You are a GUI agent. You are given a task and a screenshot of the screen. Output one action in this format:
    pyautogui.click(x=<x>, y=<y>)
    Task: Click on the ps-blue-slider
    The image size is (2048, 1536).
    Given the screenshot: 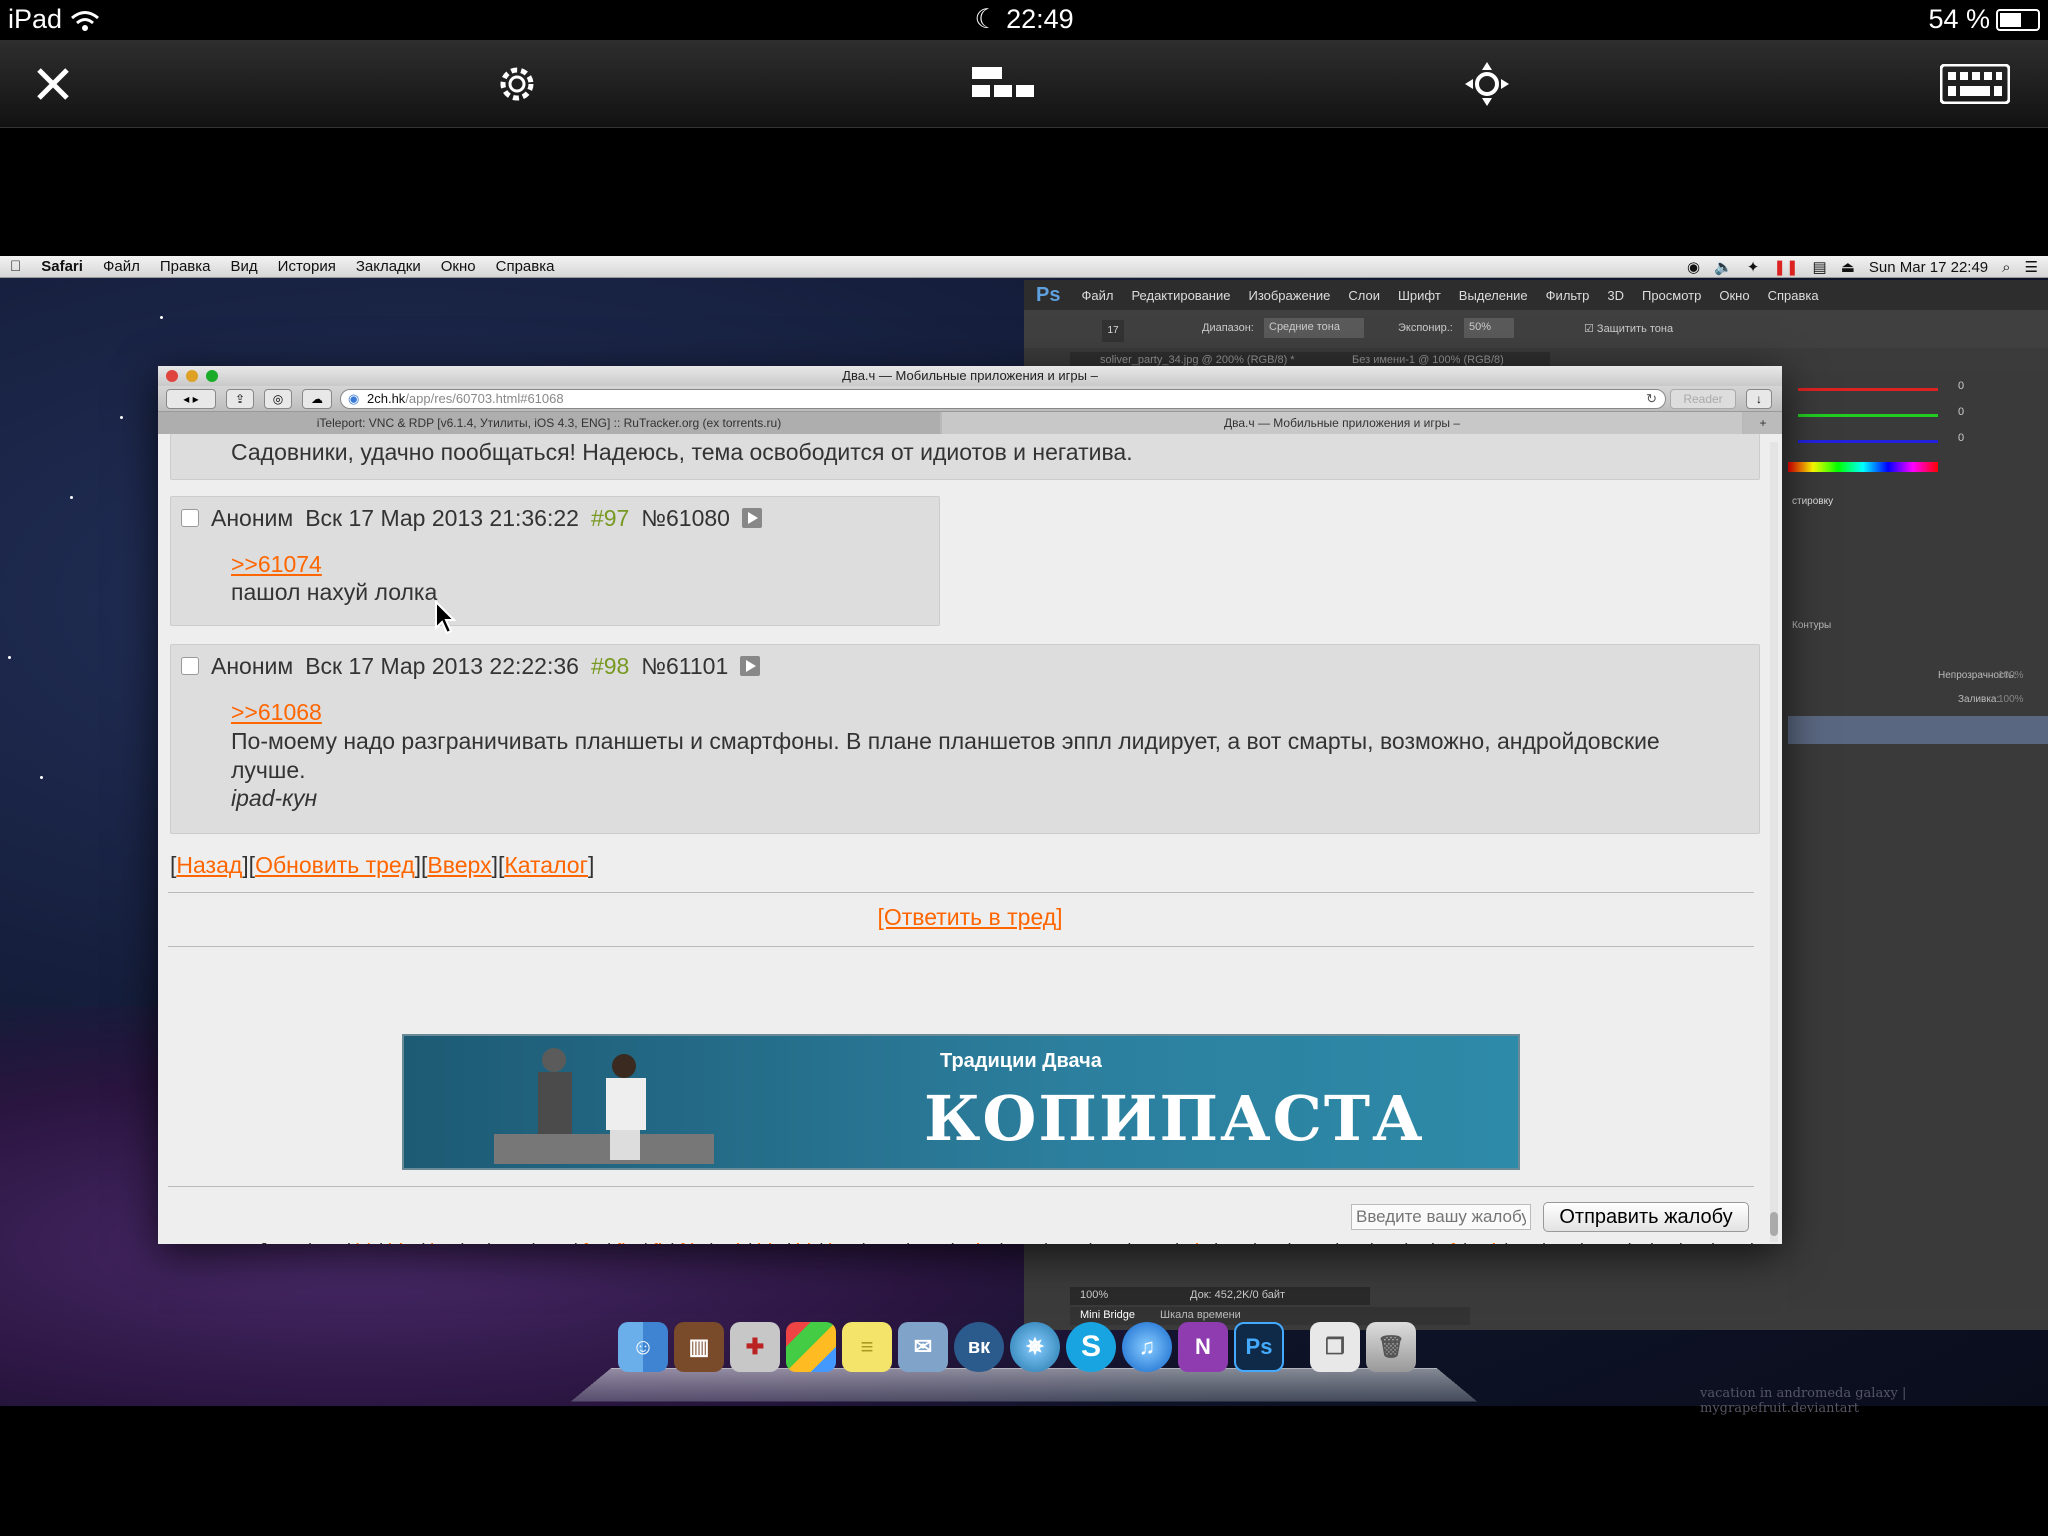 What is the action you would take?
    pyautogui.click(x=1868, y=441)
    